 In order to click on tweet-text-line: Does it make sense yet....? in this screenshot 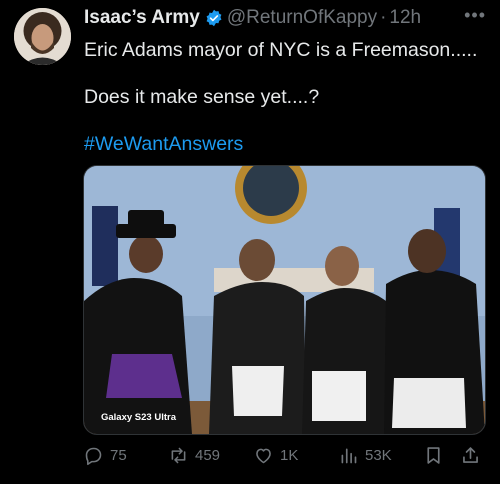, I will do `click(202, 97)`.